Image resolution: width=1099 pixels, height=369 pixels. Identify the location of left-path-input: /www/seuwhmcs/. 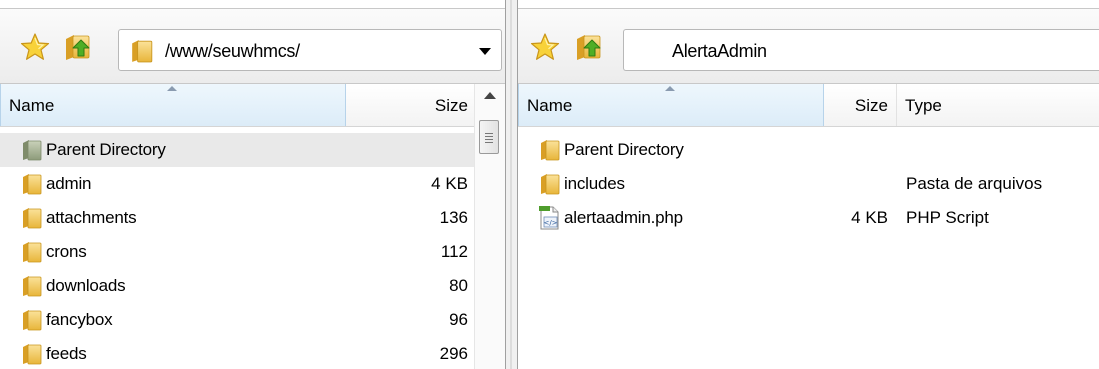
(310, 50).